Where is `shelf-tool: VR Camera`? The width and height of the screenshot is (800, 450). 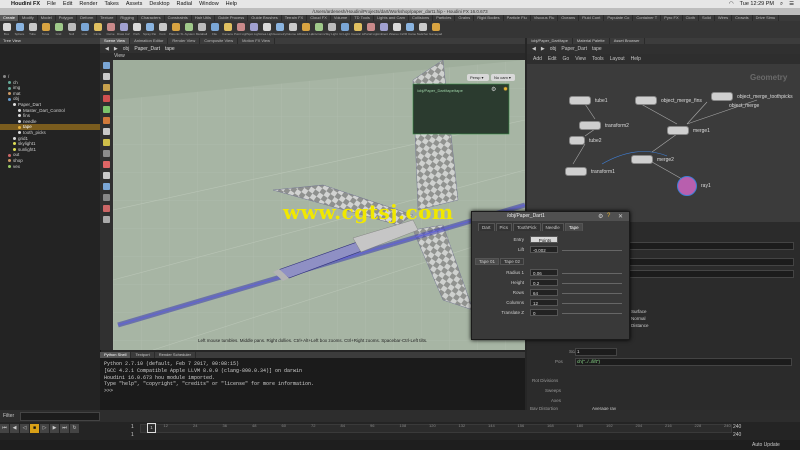
shelf-tool: VR Camera is located at coordinates (409, 29).